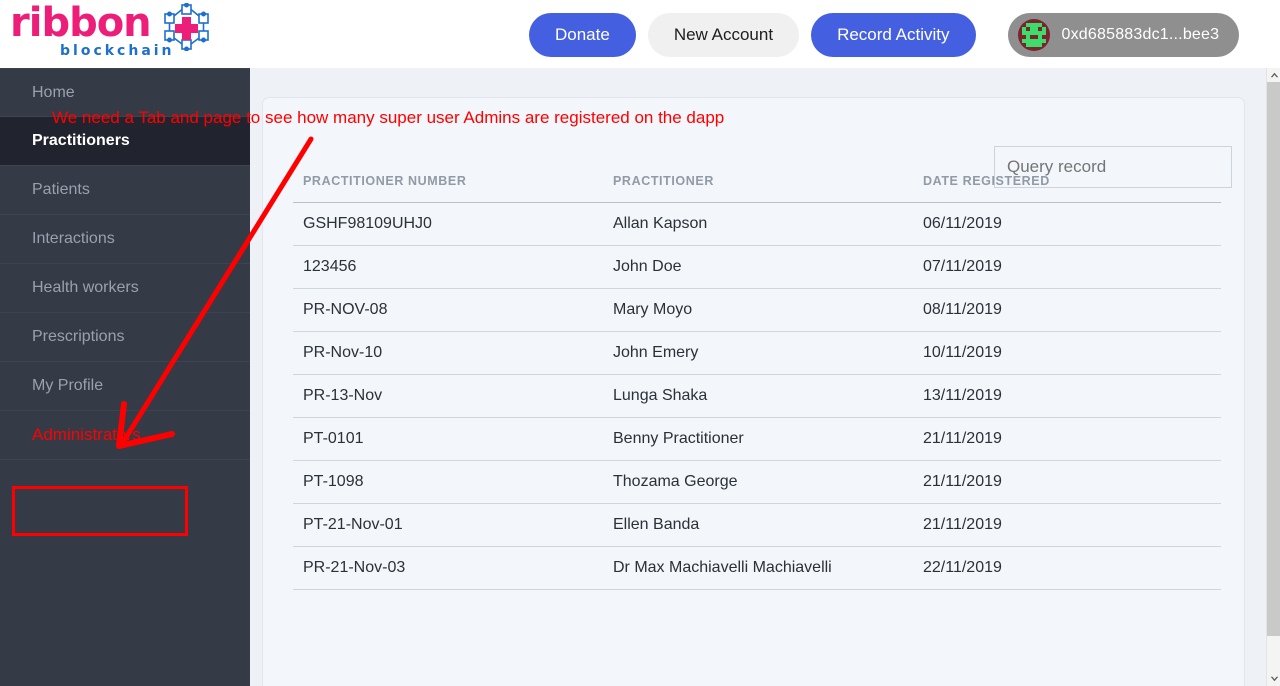  I want to click on table-row: PR-13-Nov Lunga Shaka 13/11/2019, so click(757, 396).